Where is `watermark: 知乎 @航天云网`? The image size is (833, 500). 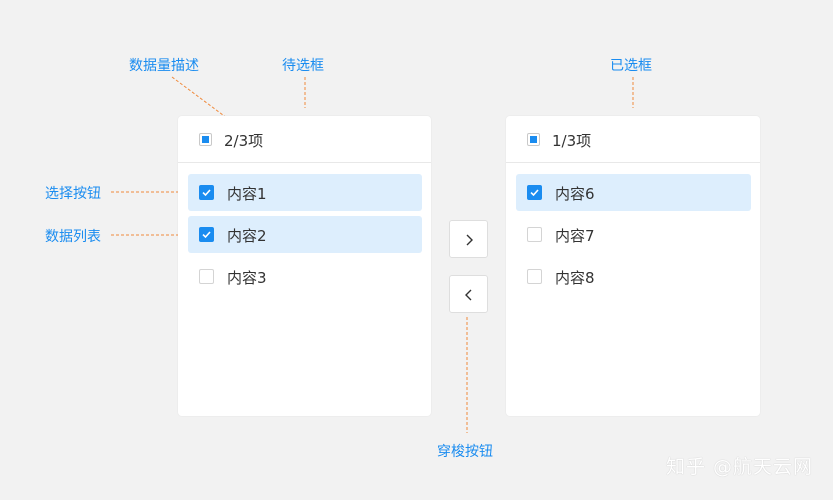
watermark: 知乎 @航天云网 is located at coordinates (739, 467).